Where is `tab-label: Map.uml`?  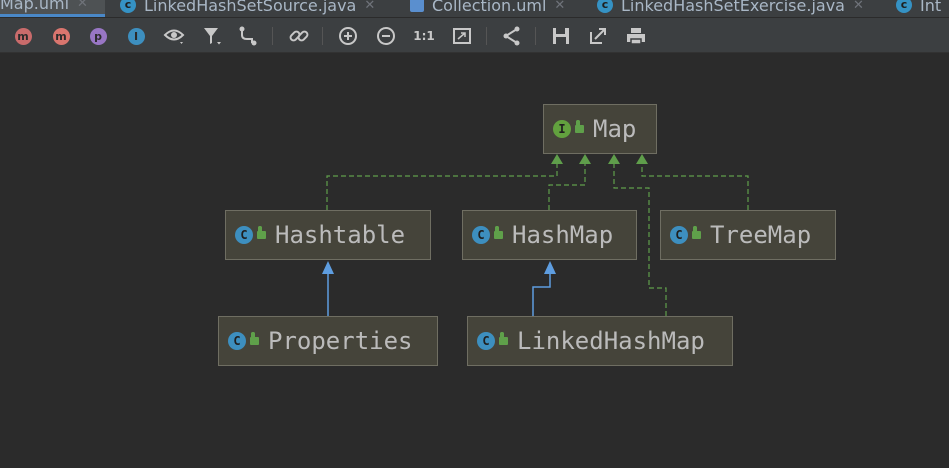 tab-label: Map.uml is located at coordinates (35, 6).